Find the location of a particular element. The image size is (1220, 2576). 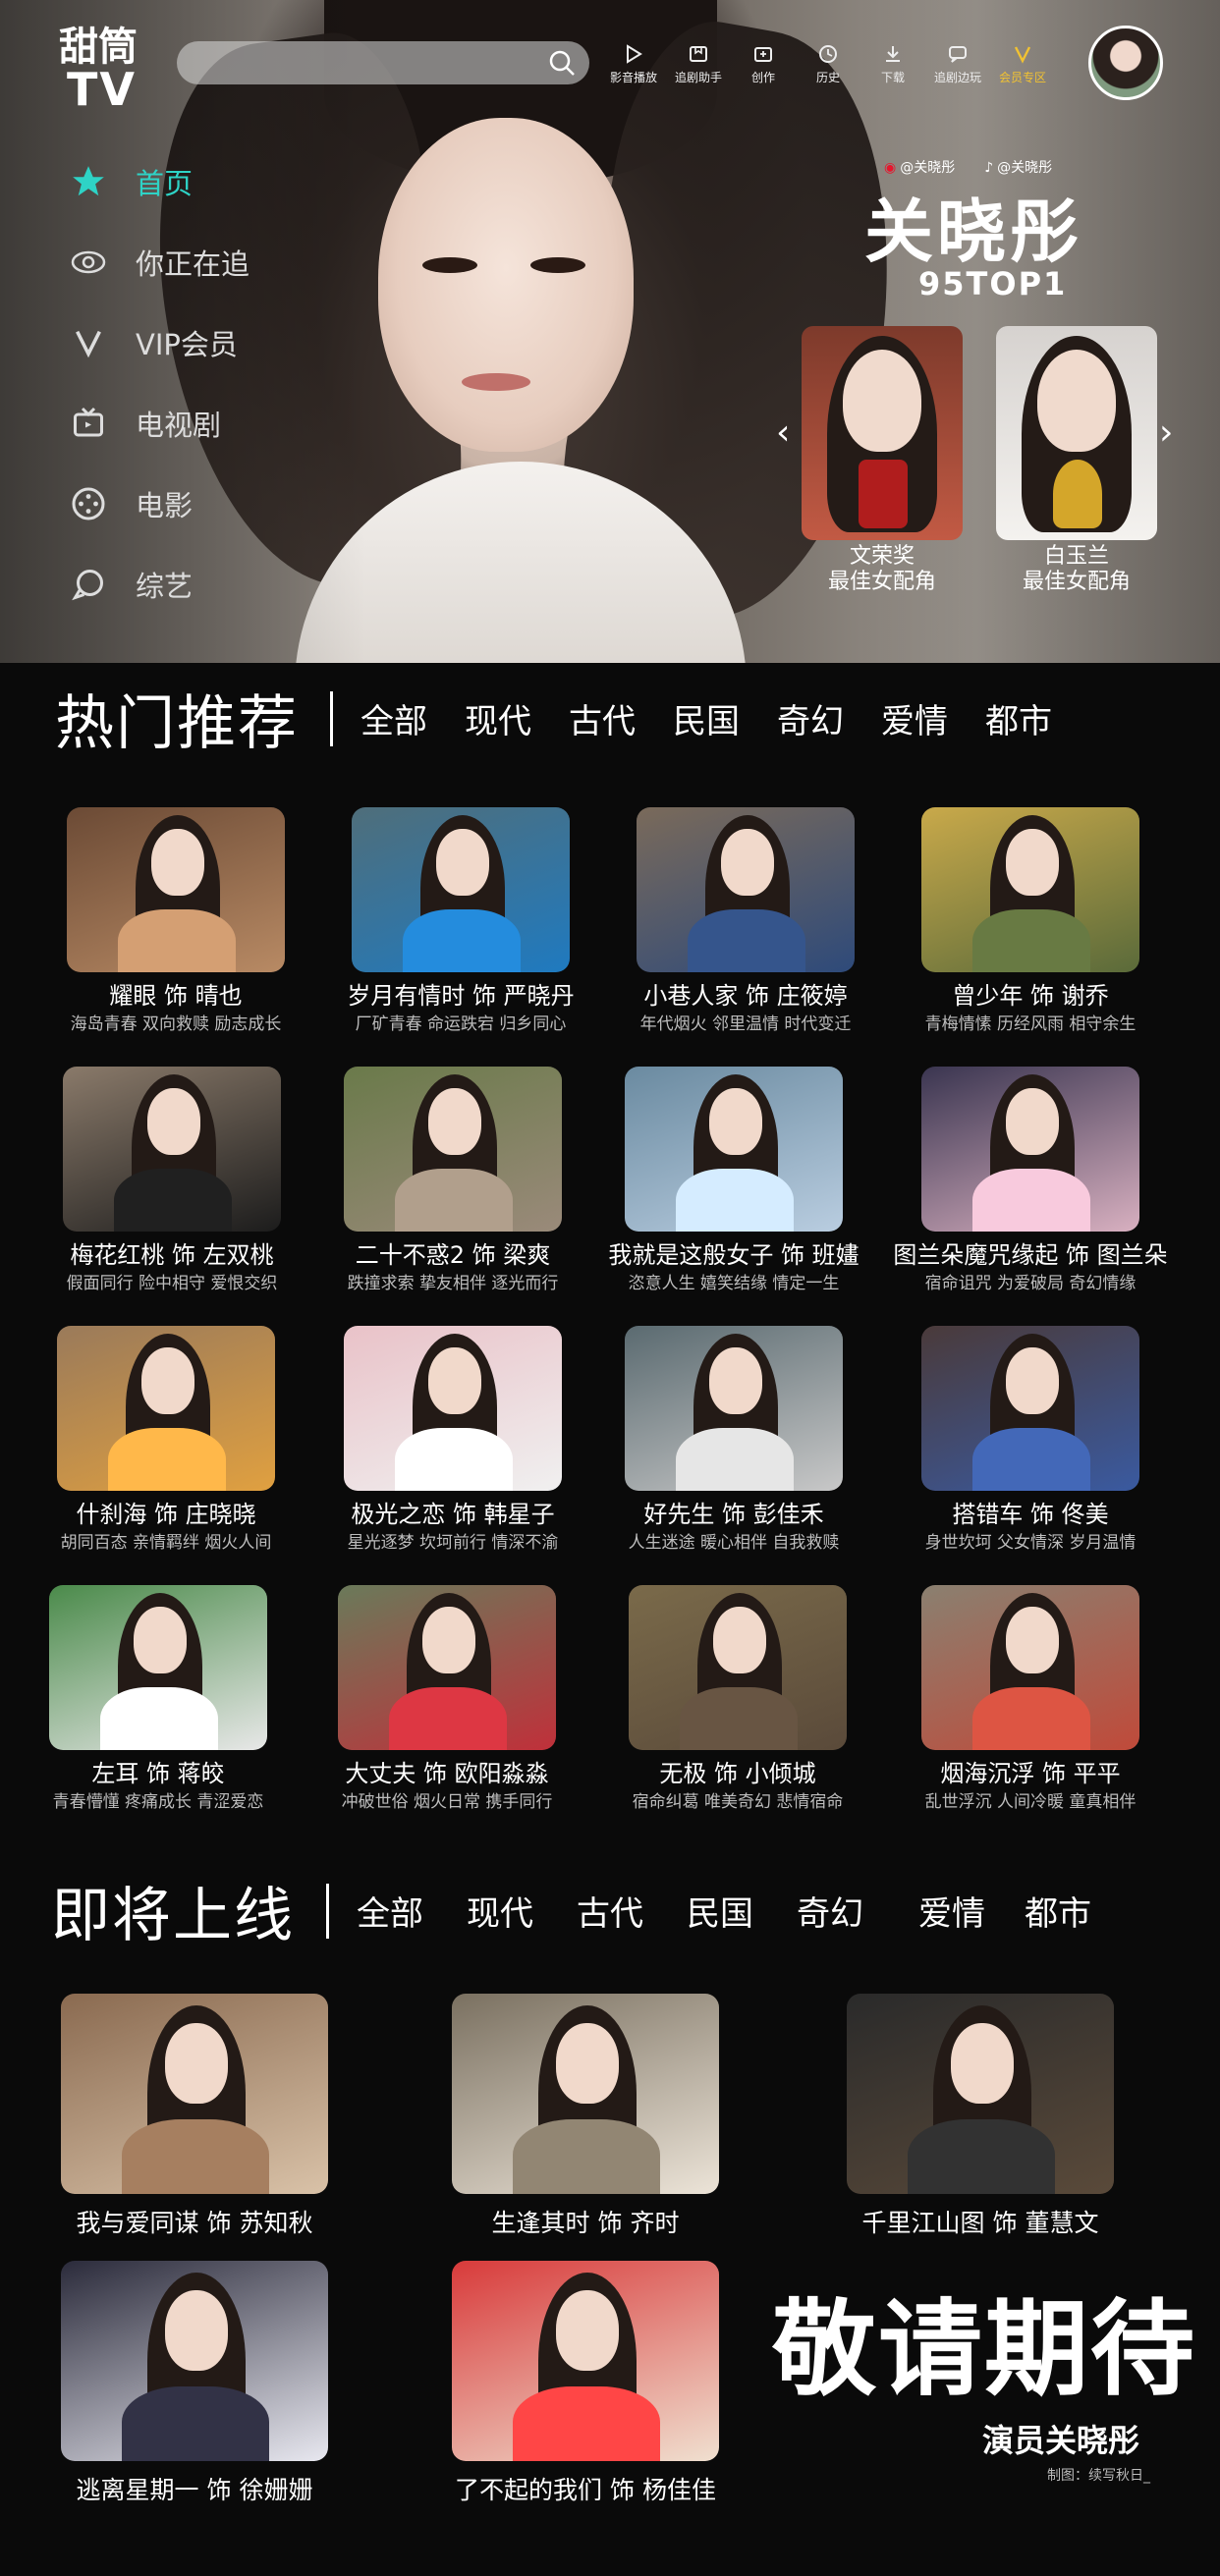

app-logo: 甜筒 TV is located at coordinates (98, 69).